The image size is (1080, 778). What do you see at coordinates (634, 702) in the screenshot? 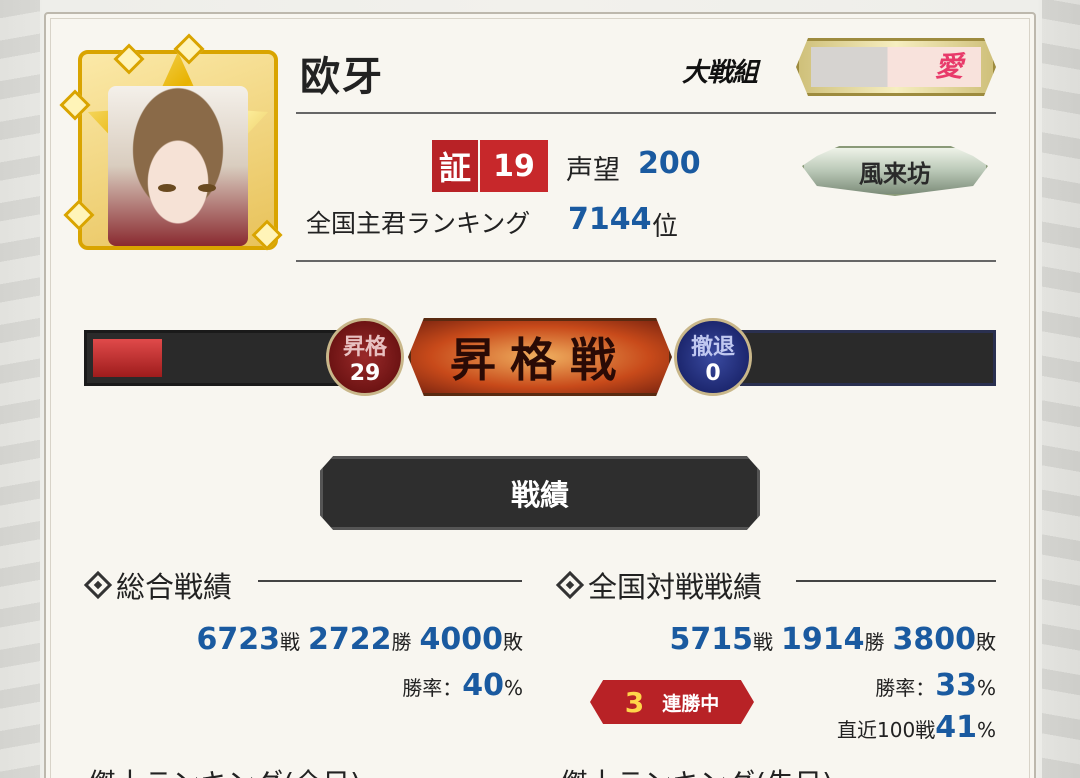
I see `win-streak-value: 3` at bounding box center [634, 702].